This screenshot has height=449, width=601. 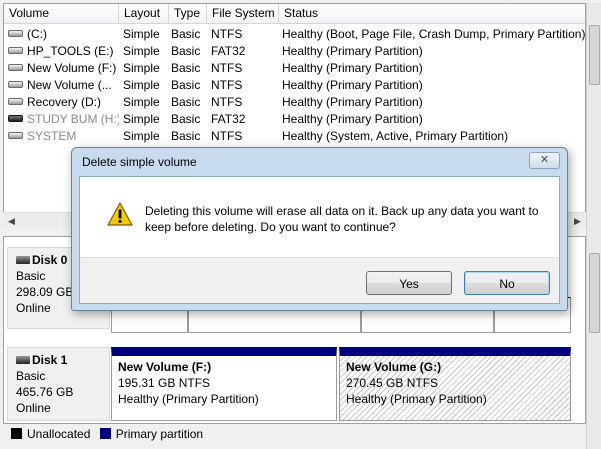 What do you see at coordinates (37, 34) in the screenshot?
I see `volume-name: (C:)` at bounding box center [37, 34].